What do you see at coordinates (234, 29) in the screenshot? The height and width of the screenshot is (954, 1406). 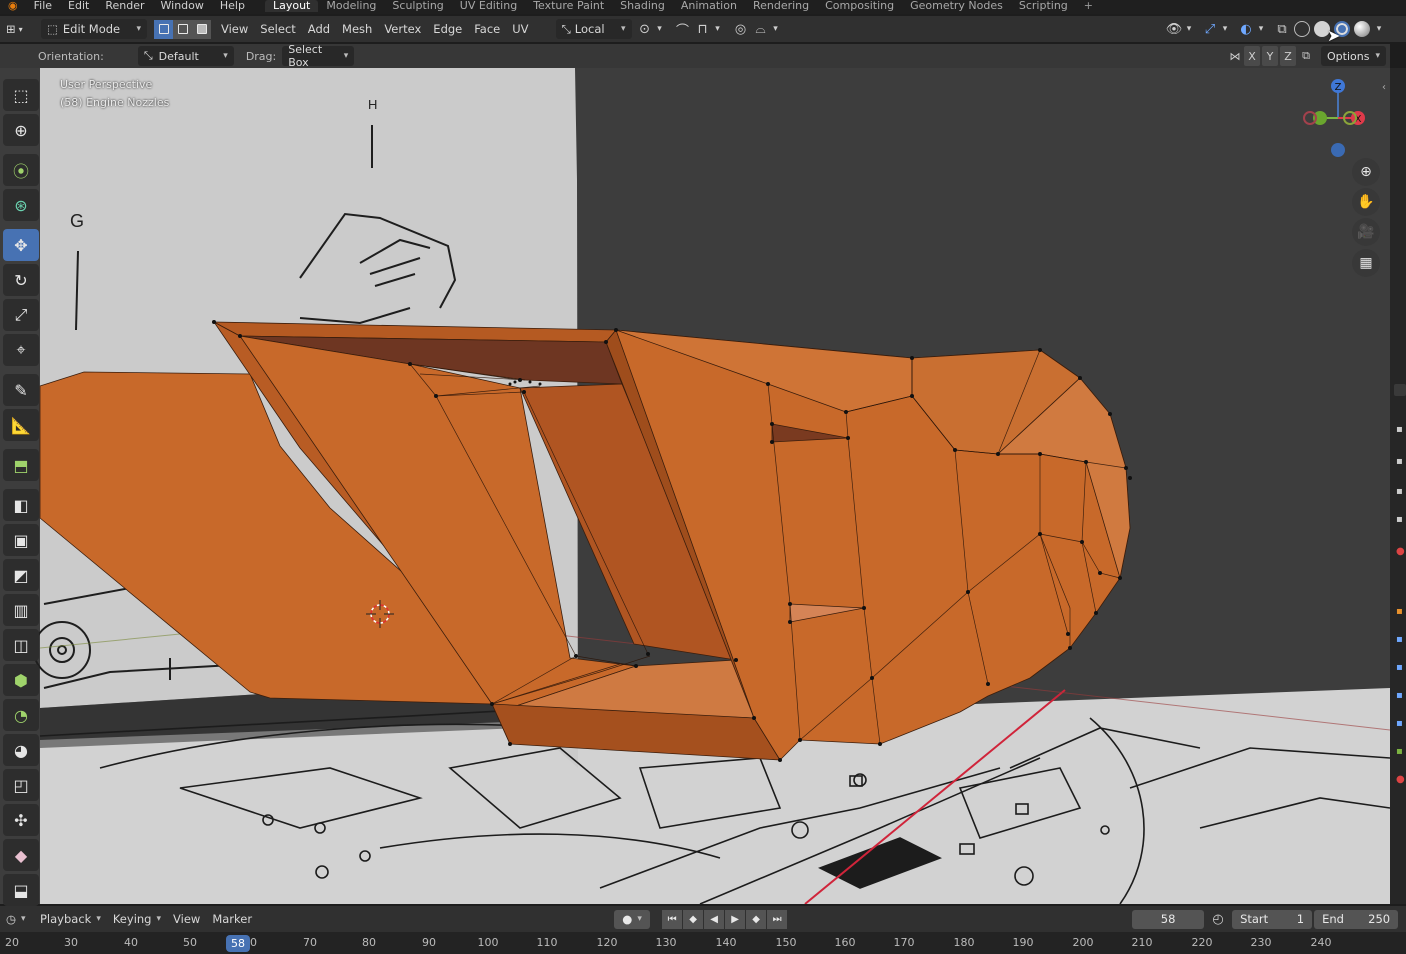 I see `menu-view: View` at bounding box center [234, 29].